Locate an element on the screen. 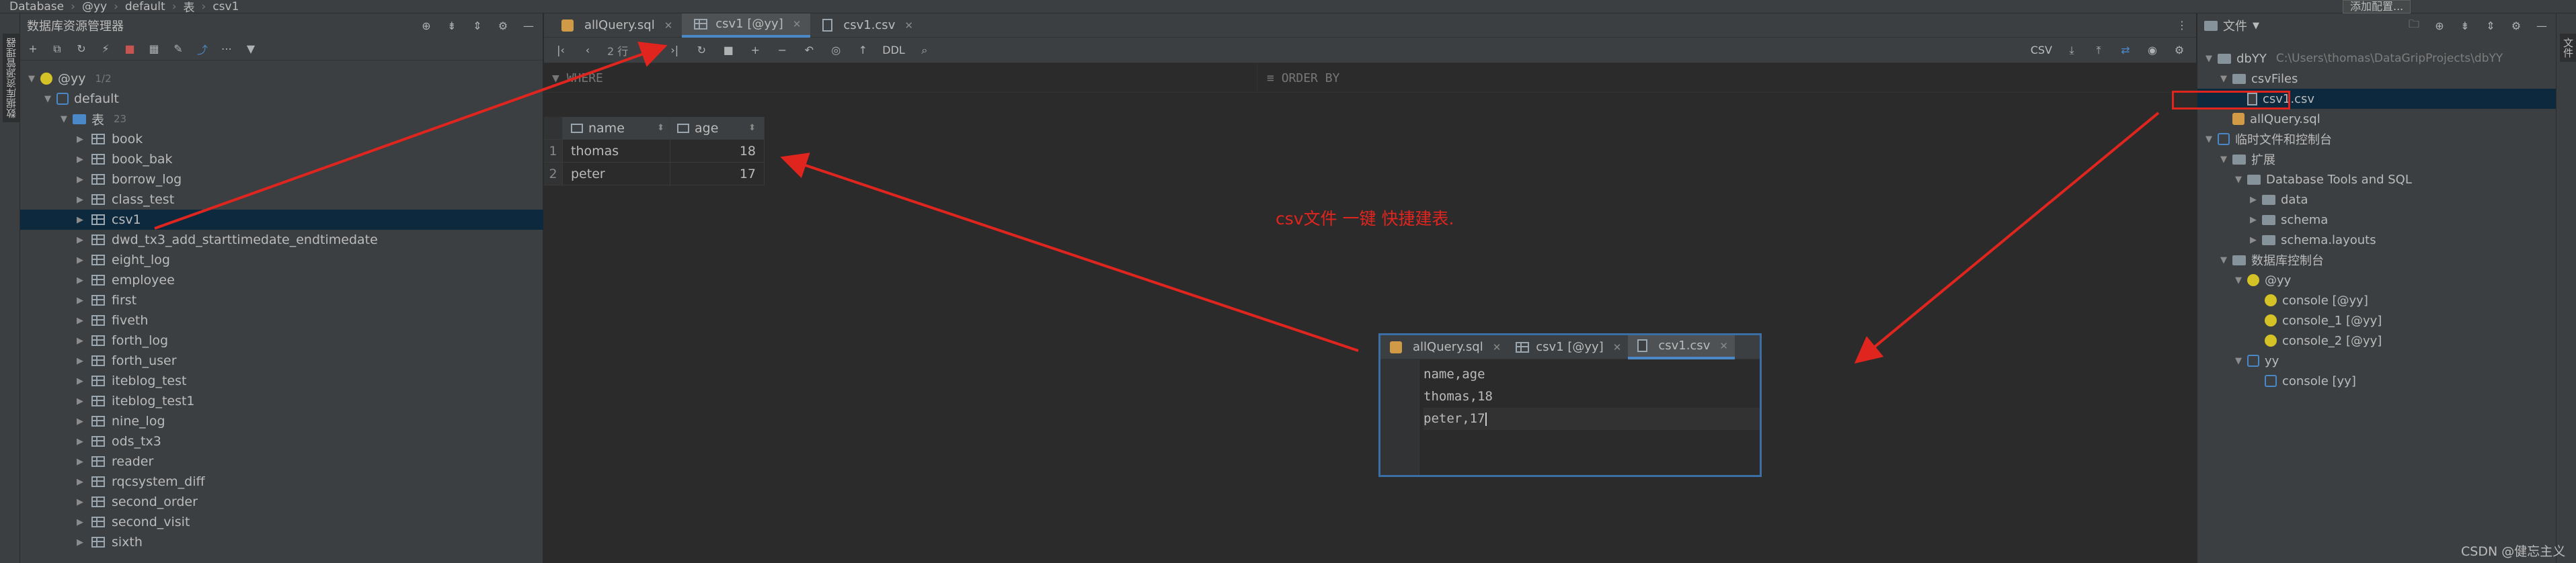  search-icon: ⌕ is located at coordinates (925, 50).